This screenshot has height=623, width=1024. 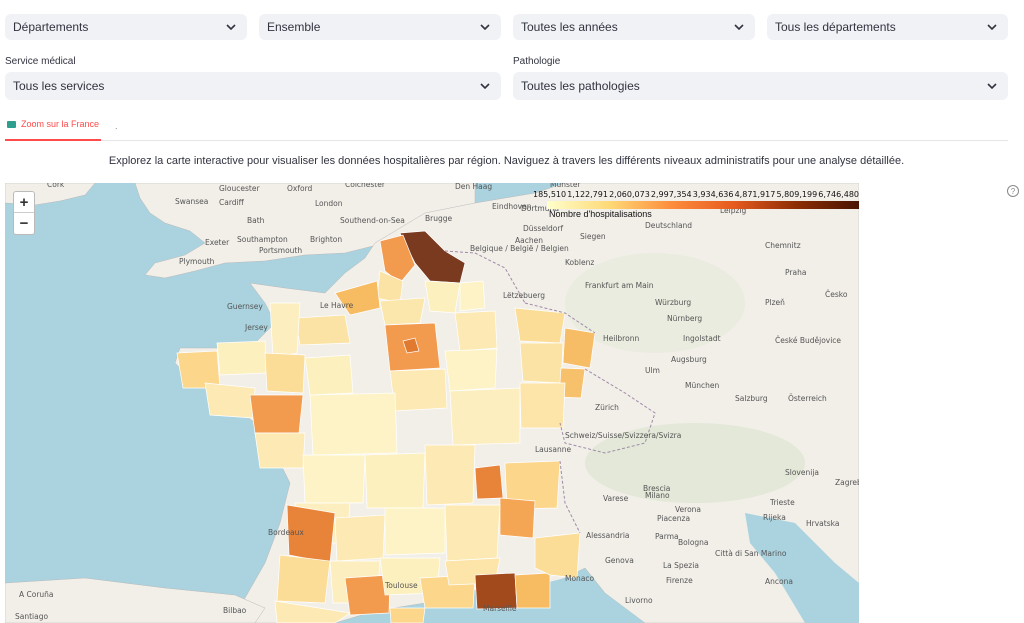 I want to click on dept-centre, so click(x=353, y=424).